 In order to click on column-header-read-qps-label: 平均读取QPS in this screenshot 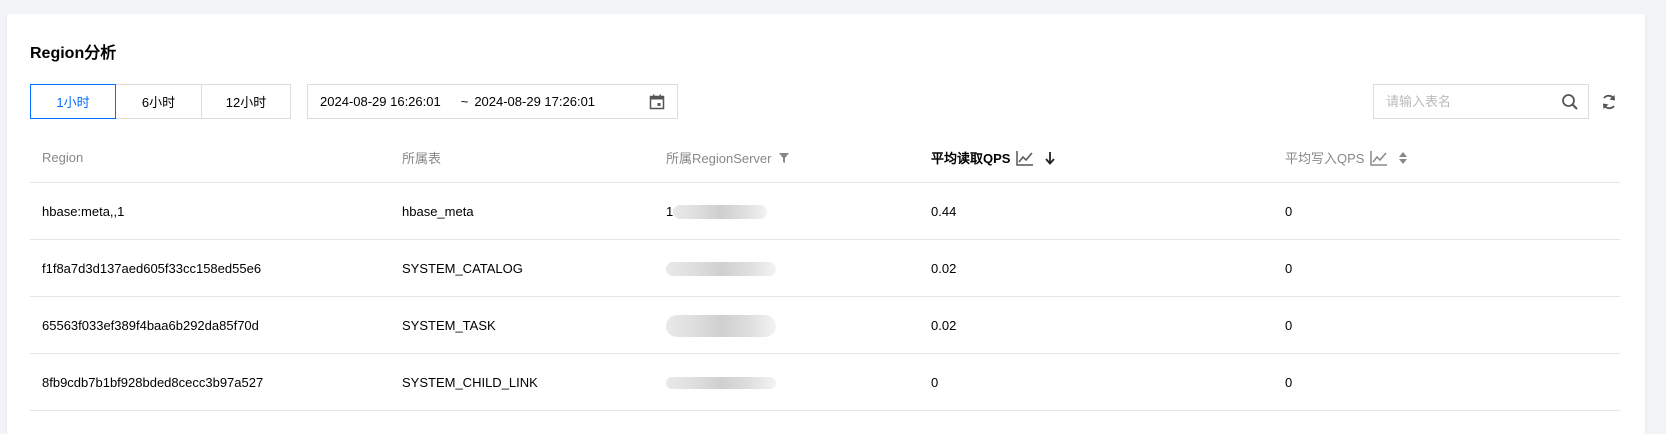, I will do `click(971, 158)`.